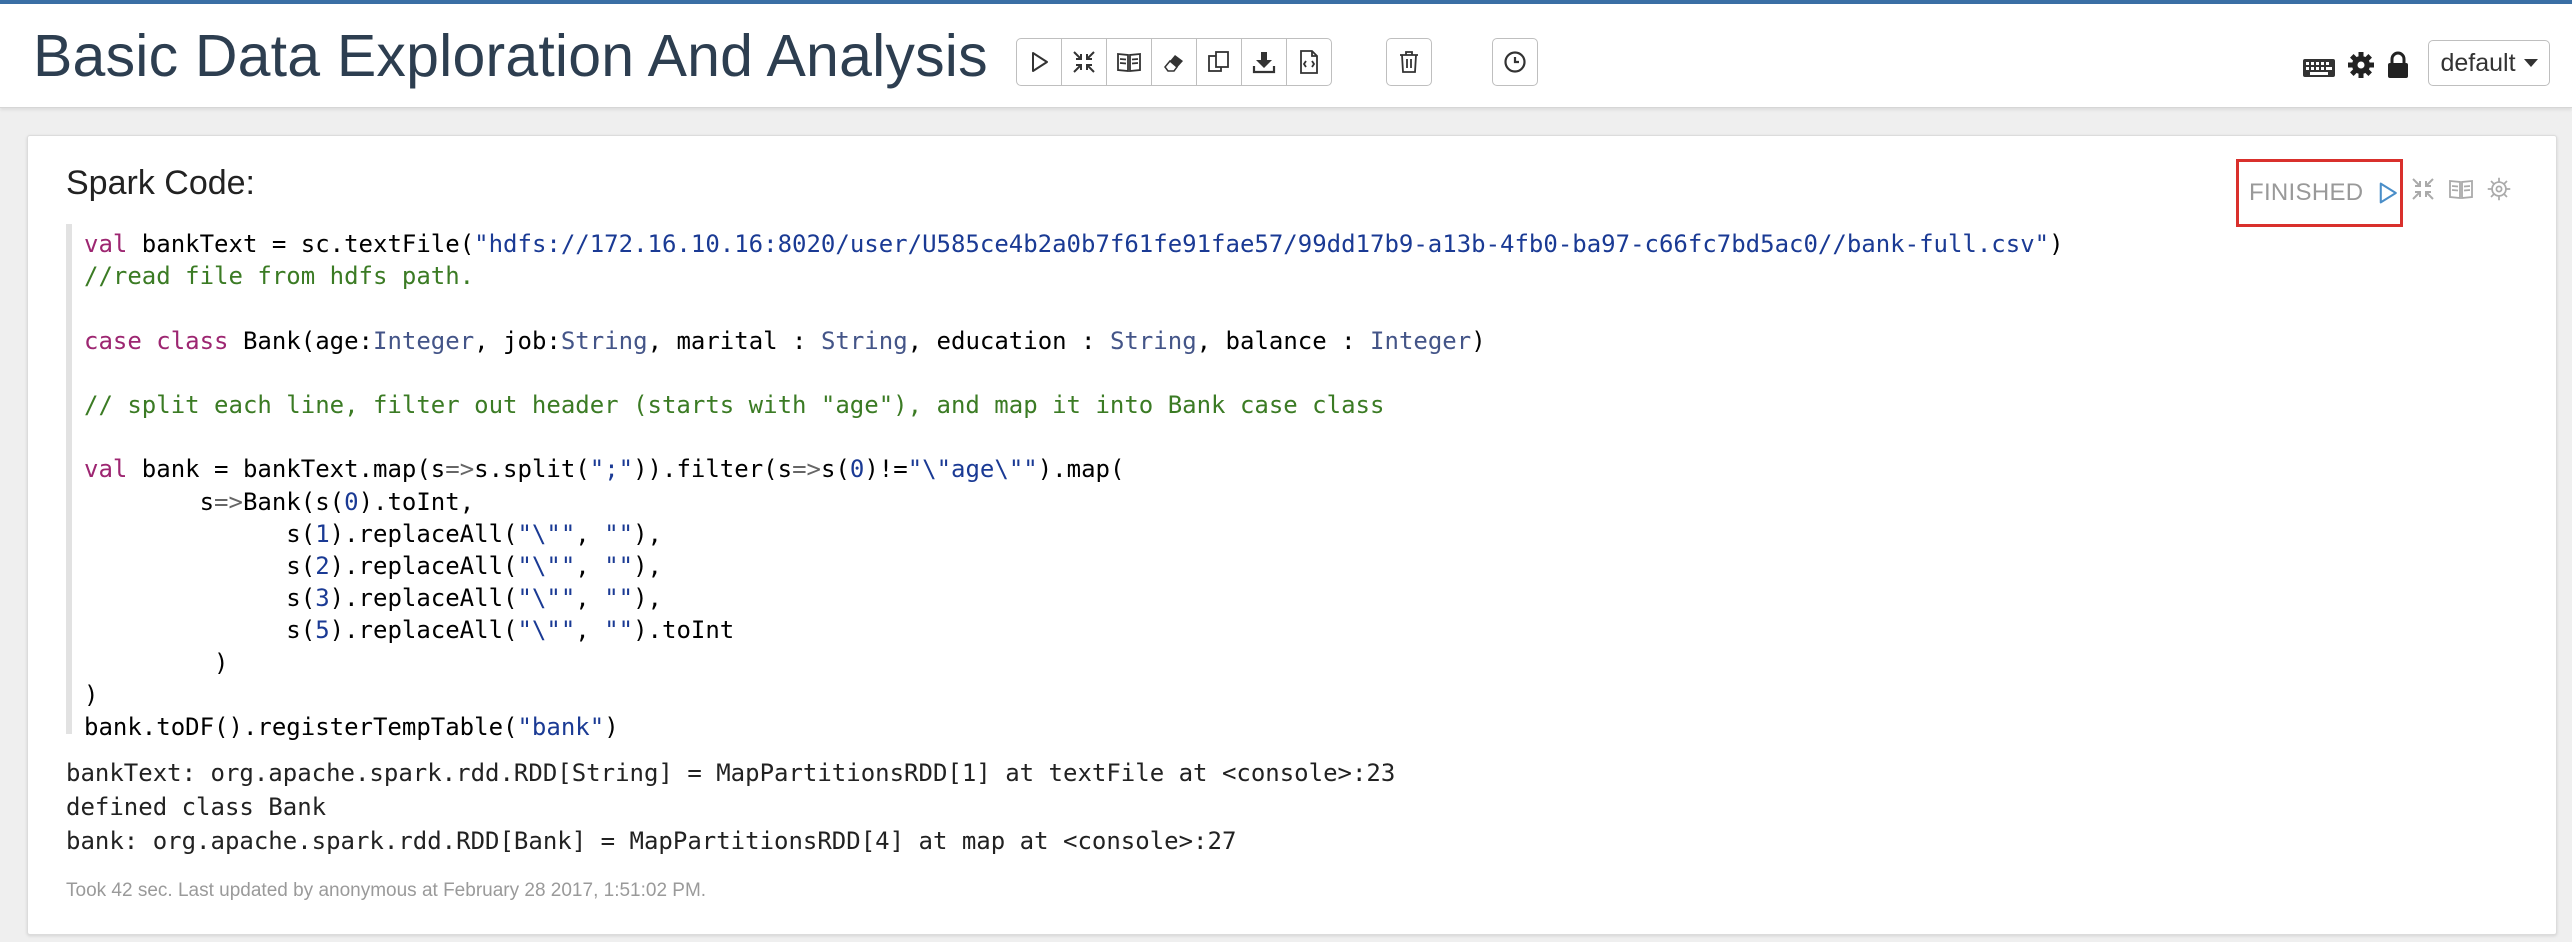 The image size is (2572, 942). I want to click on gear-icon, so click(2361, 65).